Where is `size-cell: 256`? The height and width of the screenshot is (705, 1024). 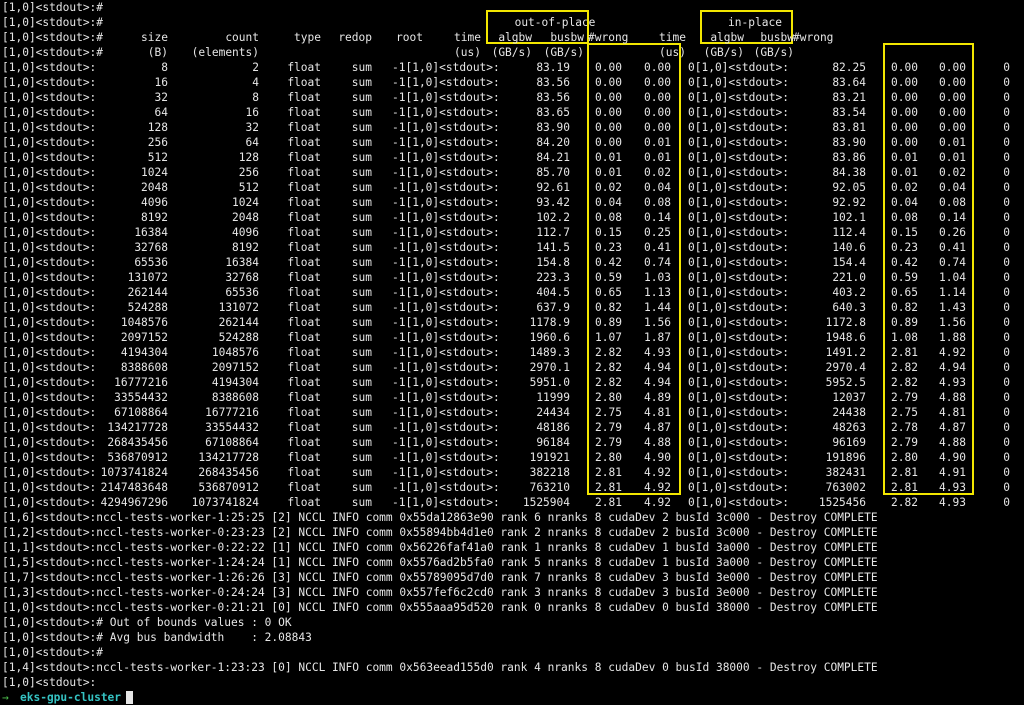 size-cell: 256 is located at coordinates (157, 142).